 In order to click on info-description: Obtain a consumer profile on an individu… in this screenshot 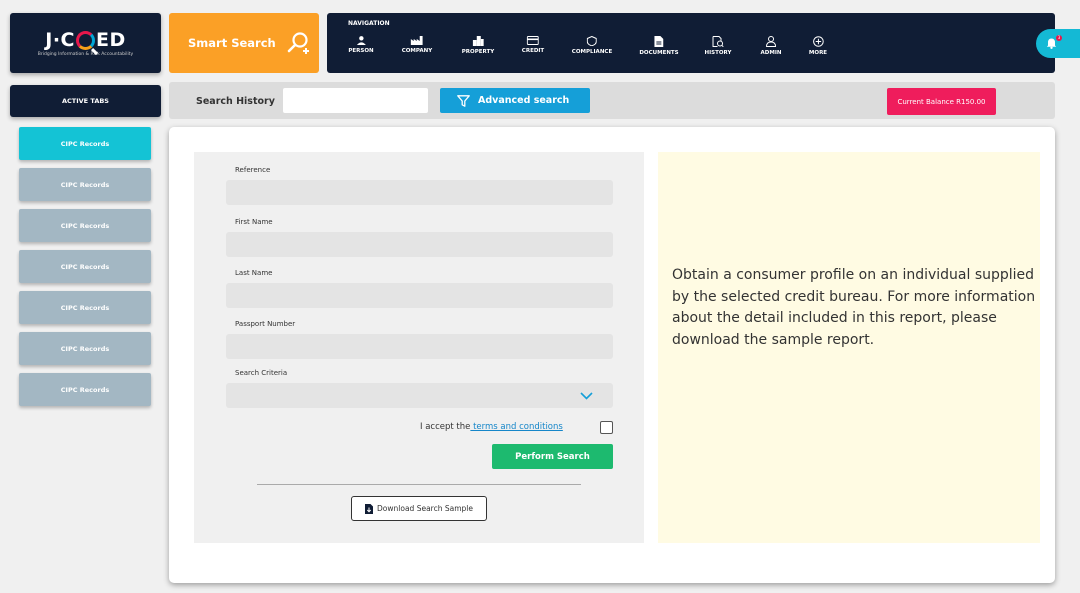, I will do `click(854, 307)`.